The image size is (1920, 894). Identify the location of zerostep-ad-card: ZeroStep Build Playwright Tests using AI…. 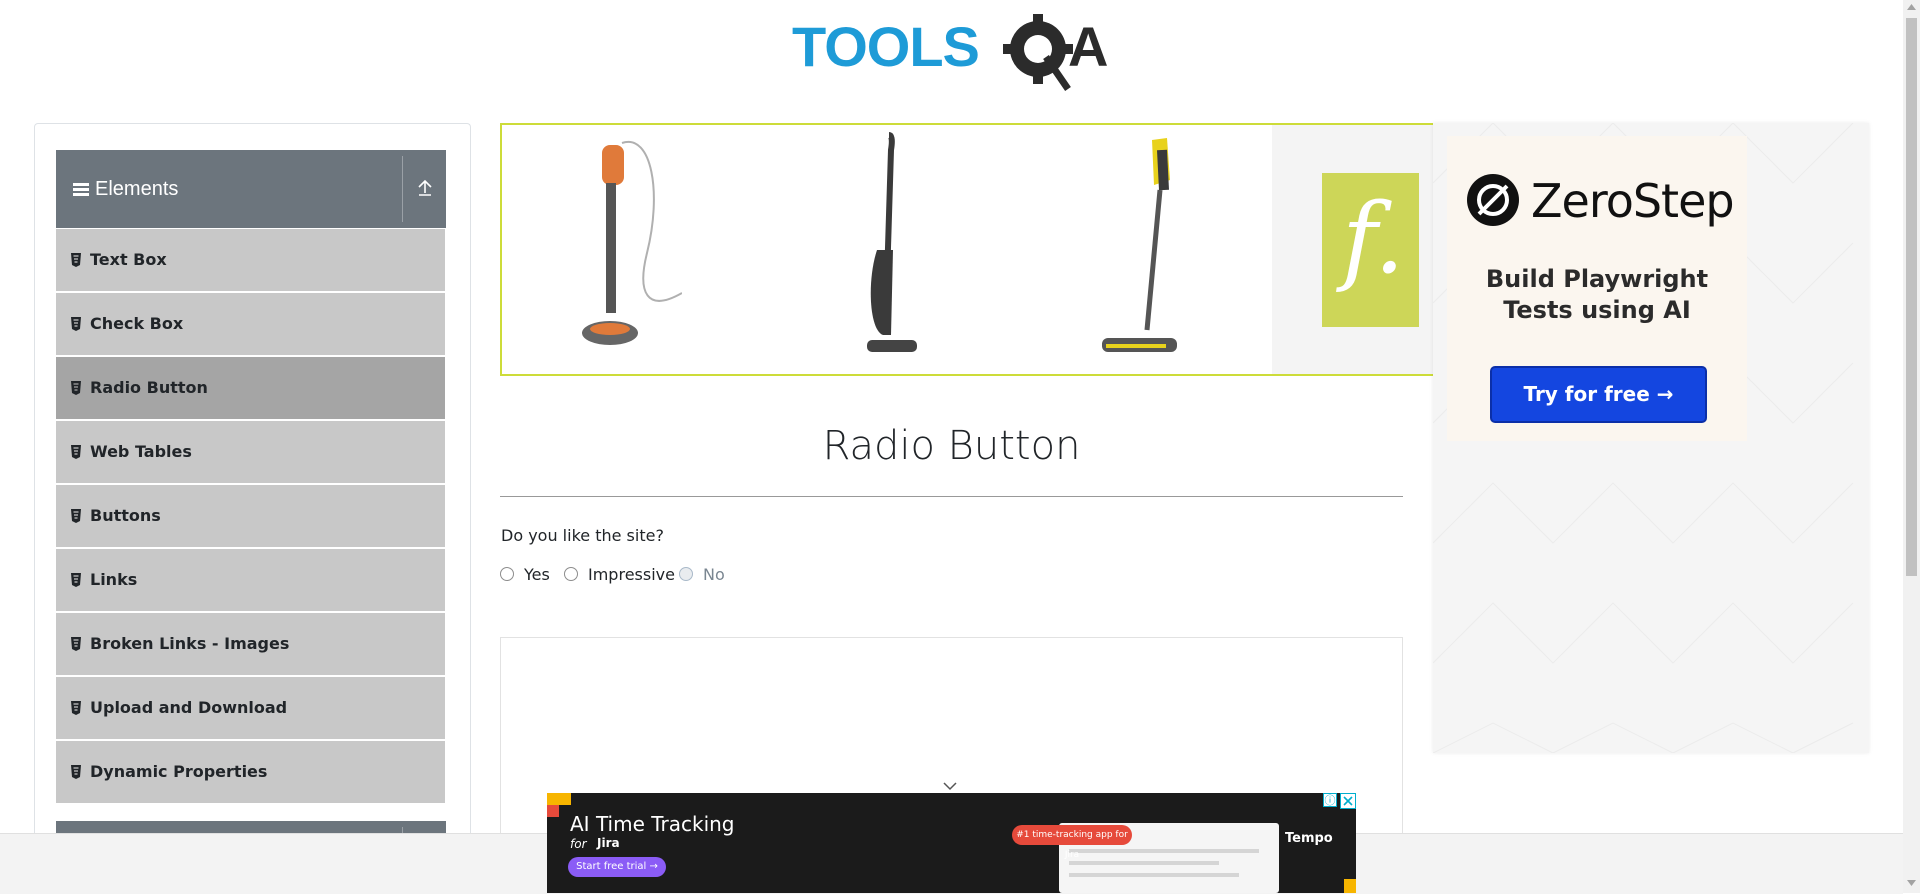
(1597, 288).